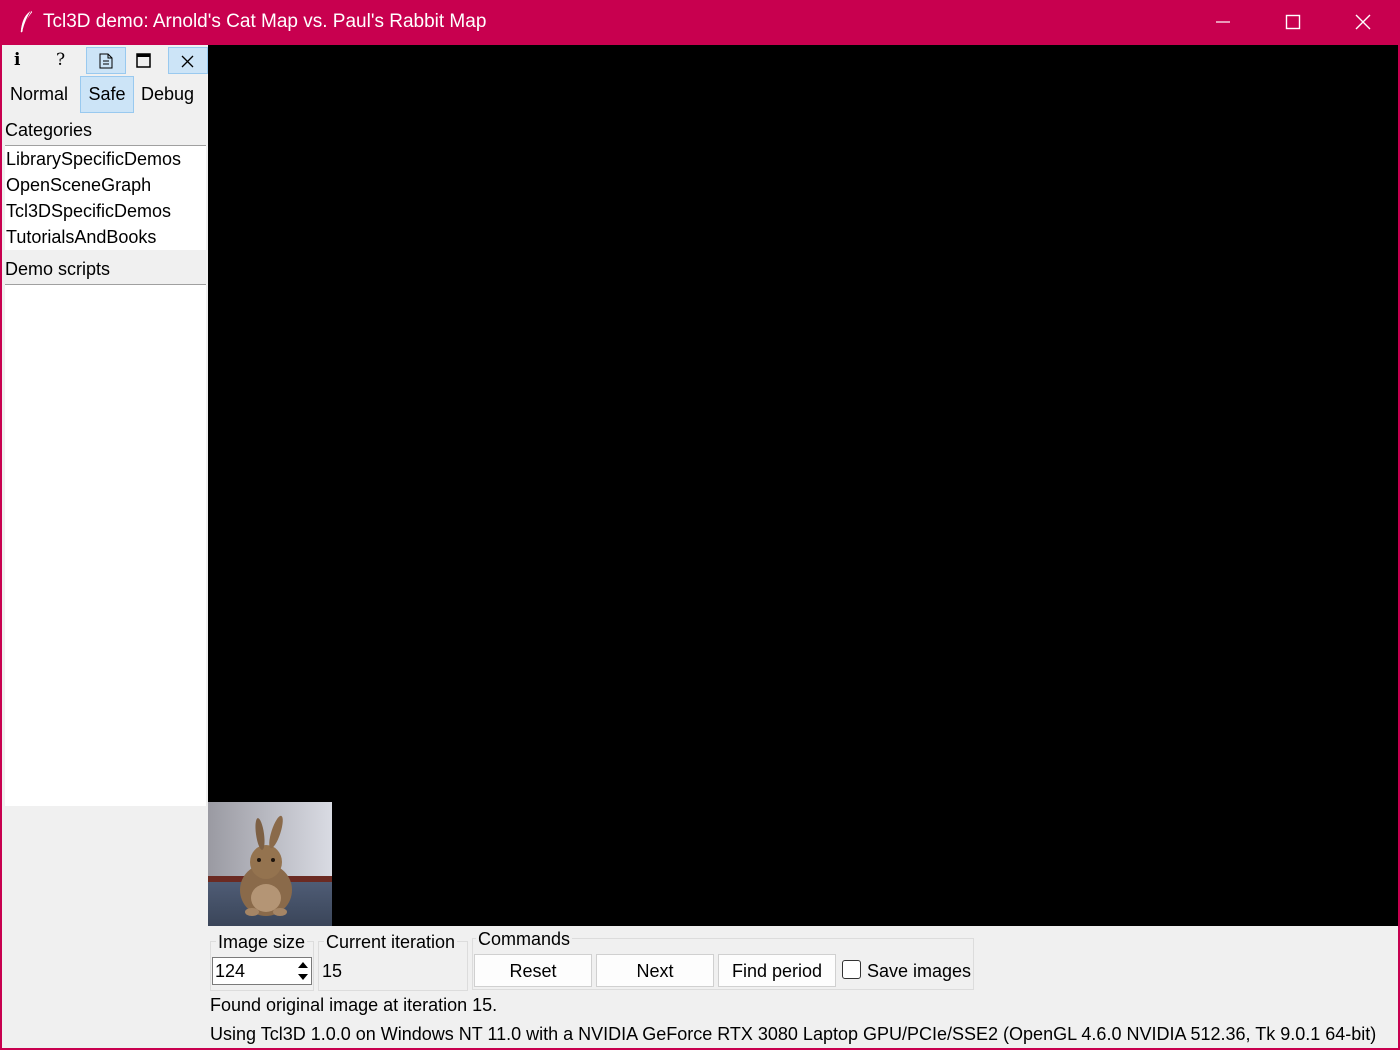  What do you see at coordinates (105, 211) in the screenshot?
I see `list-item: Tcl3DSpecificDemos` at bounding box center [105, 211].